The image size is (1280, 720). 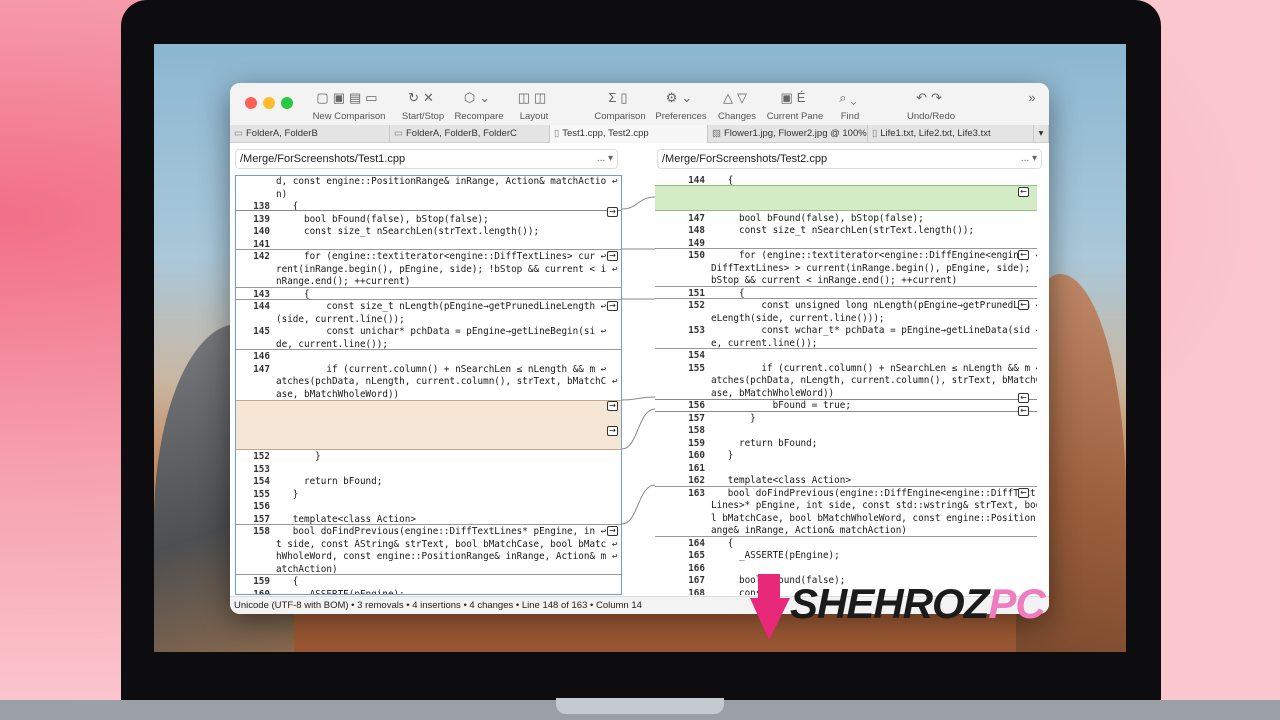 I want to click on folder-icon: ▭, so click(x=238, y=133).